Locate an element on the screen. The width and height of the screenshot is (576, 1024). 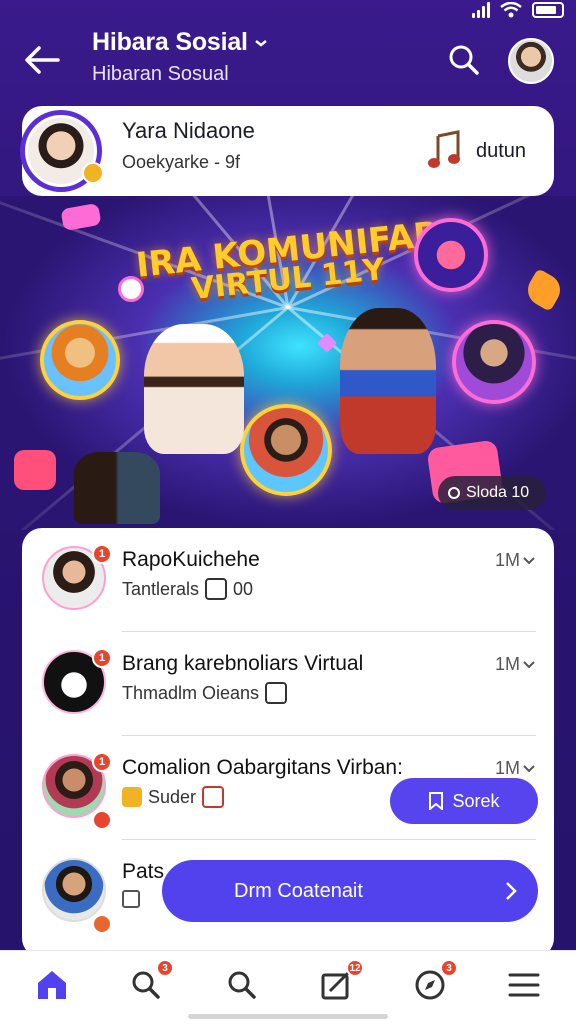
home-indicator is located at coordinates (288, 1016).